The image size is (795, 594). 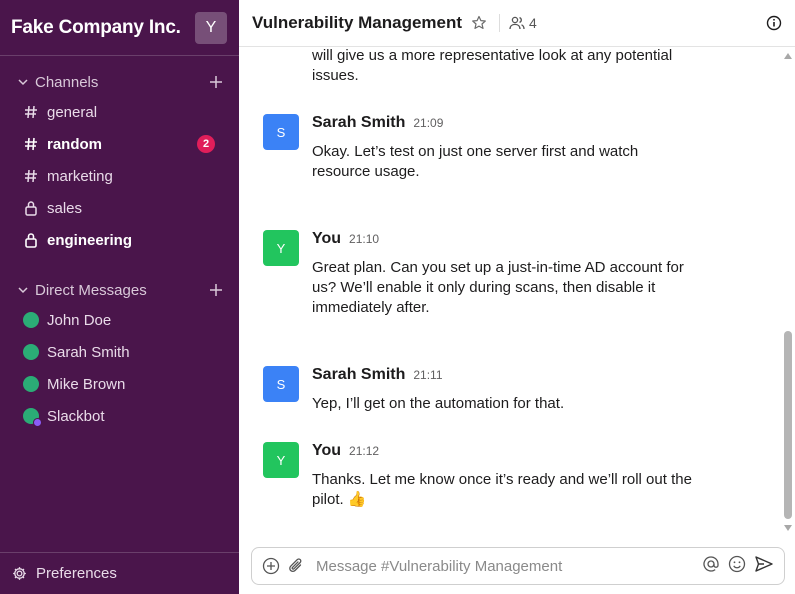 What do you see at coordinates (88, 352) in the screenshot?
I see `dm-label: Sarah Smith` at bounding box center [88, 352].